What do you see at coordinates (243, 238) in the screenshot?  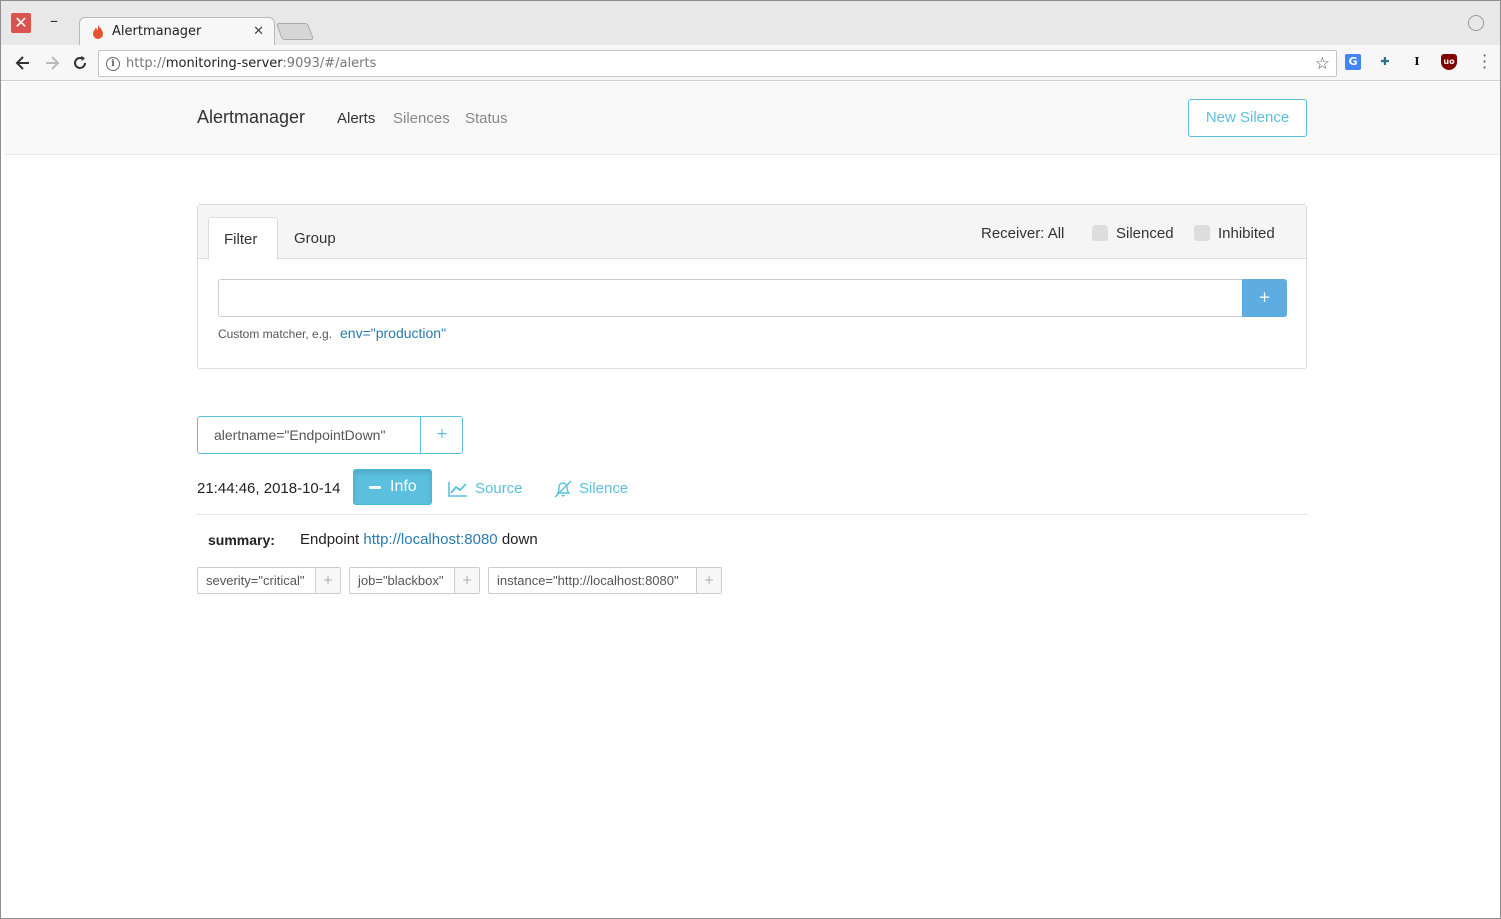 I see `tab-filter: Filter` at bounding box center [243, 238].